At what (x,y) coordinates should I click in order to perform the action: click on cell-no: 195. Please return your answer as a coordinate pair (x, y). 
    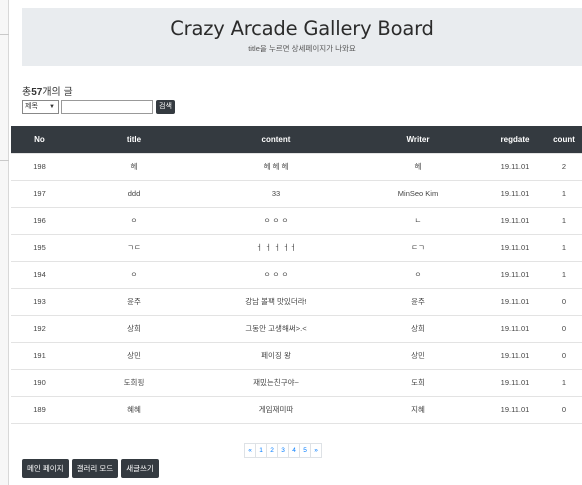
    Looking at the image, I should click on (39, 247).